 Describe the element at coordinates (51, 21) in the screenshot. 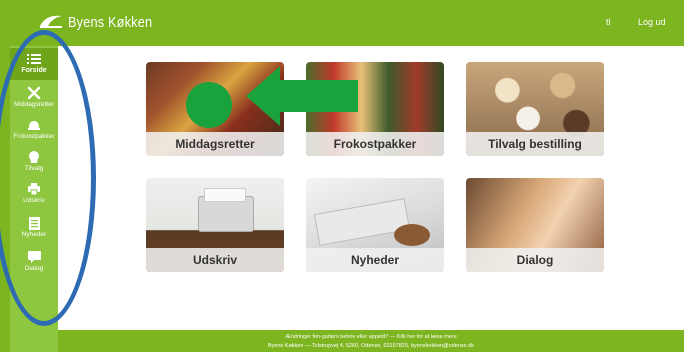

I see `logo-icon` at that location.